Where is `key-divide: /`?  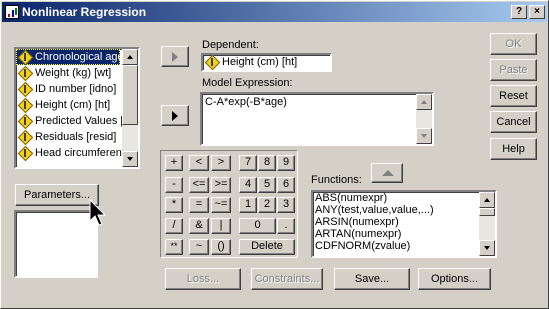
key-divide: / is located at coordinates (174, 226).